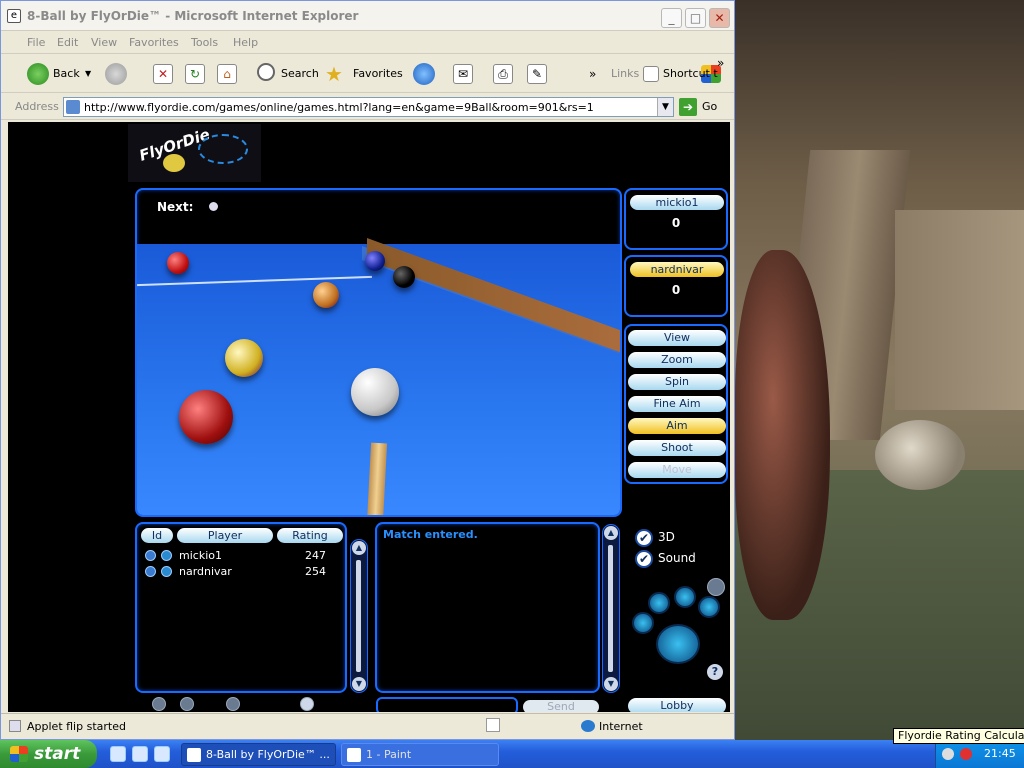 Image resolution: width=1024 pixels, height=768 pixels. What do you see at coordinates (671, 18) in the screenshot?
I see `minimize-button: _` at bounding box center [671, 18].